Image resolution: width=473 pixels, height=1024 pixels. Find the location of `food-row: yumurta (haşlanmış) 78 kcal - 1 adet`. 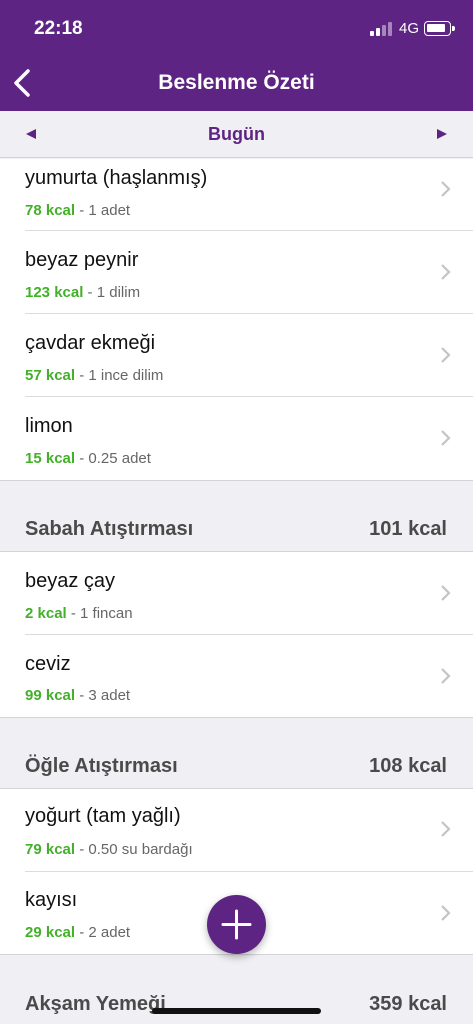

food-row: yumurta (haşlanmış) 78 kcal - 1 adet is located at coordinates (236, 195).